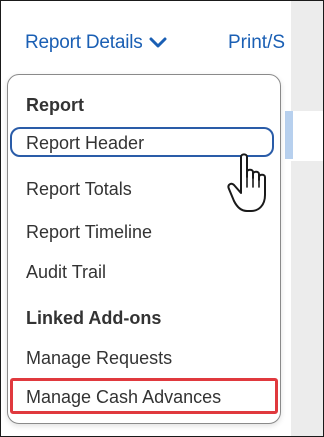  Describe the element at coordinates (289, 135) in the screenshot. I see `page-content-accent` at that location.